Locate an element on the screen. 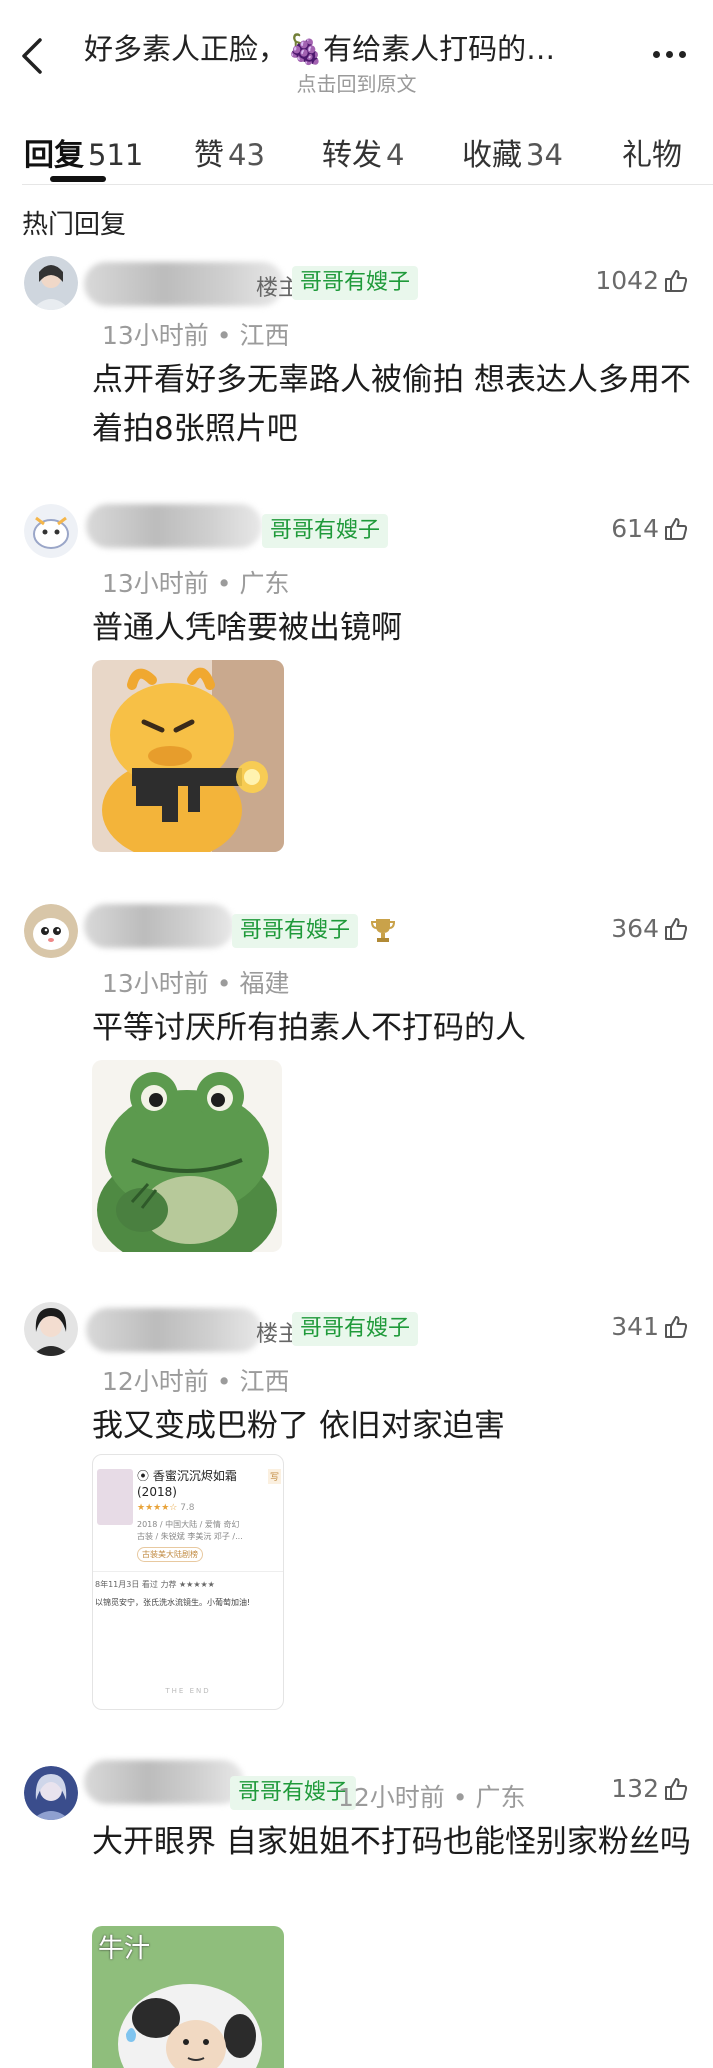 The height and width of the screenshot is (2068, 713). cow-meme-sticker is located at coordinates (190, 2026).